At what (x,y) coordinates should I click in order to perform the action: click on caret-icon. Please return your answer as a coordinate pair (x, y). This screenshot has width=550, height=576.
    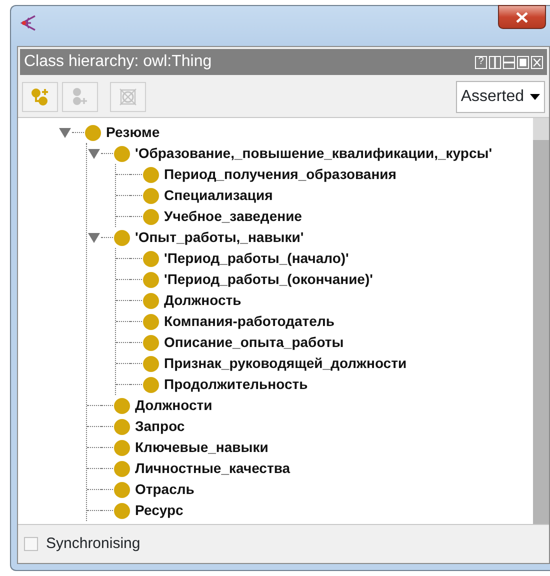
    Looking at the image, I should click on (535, 97).